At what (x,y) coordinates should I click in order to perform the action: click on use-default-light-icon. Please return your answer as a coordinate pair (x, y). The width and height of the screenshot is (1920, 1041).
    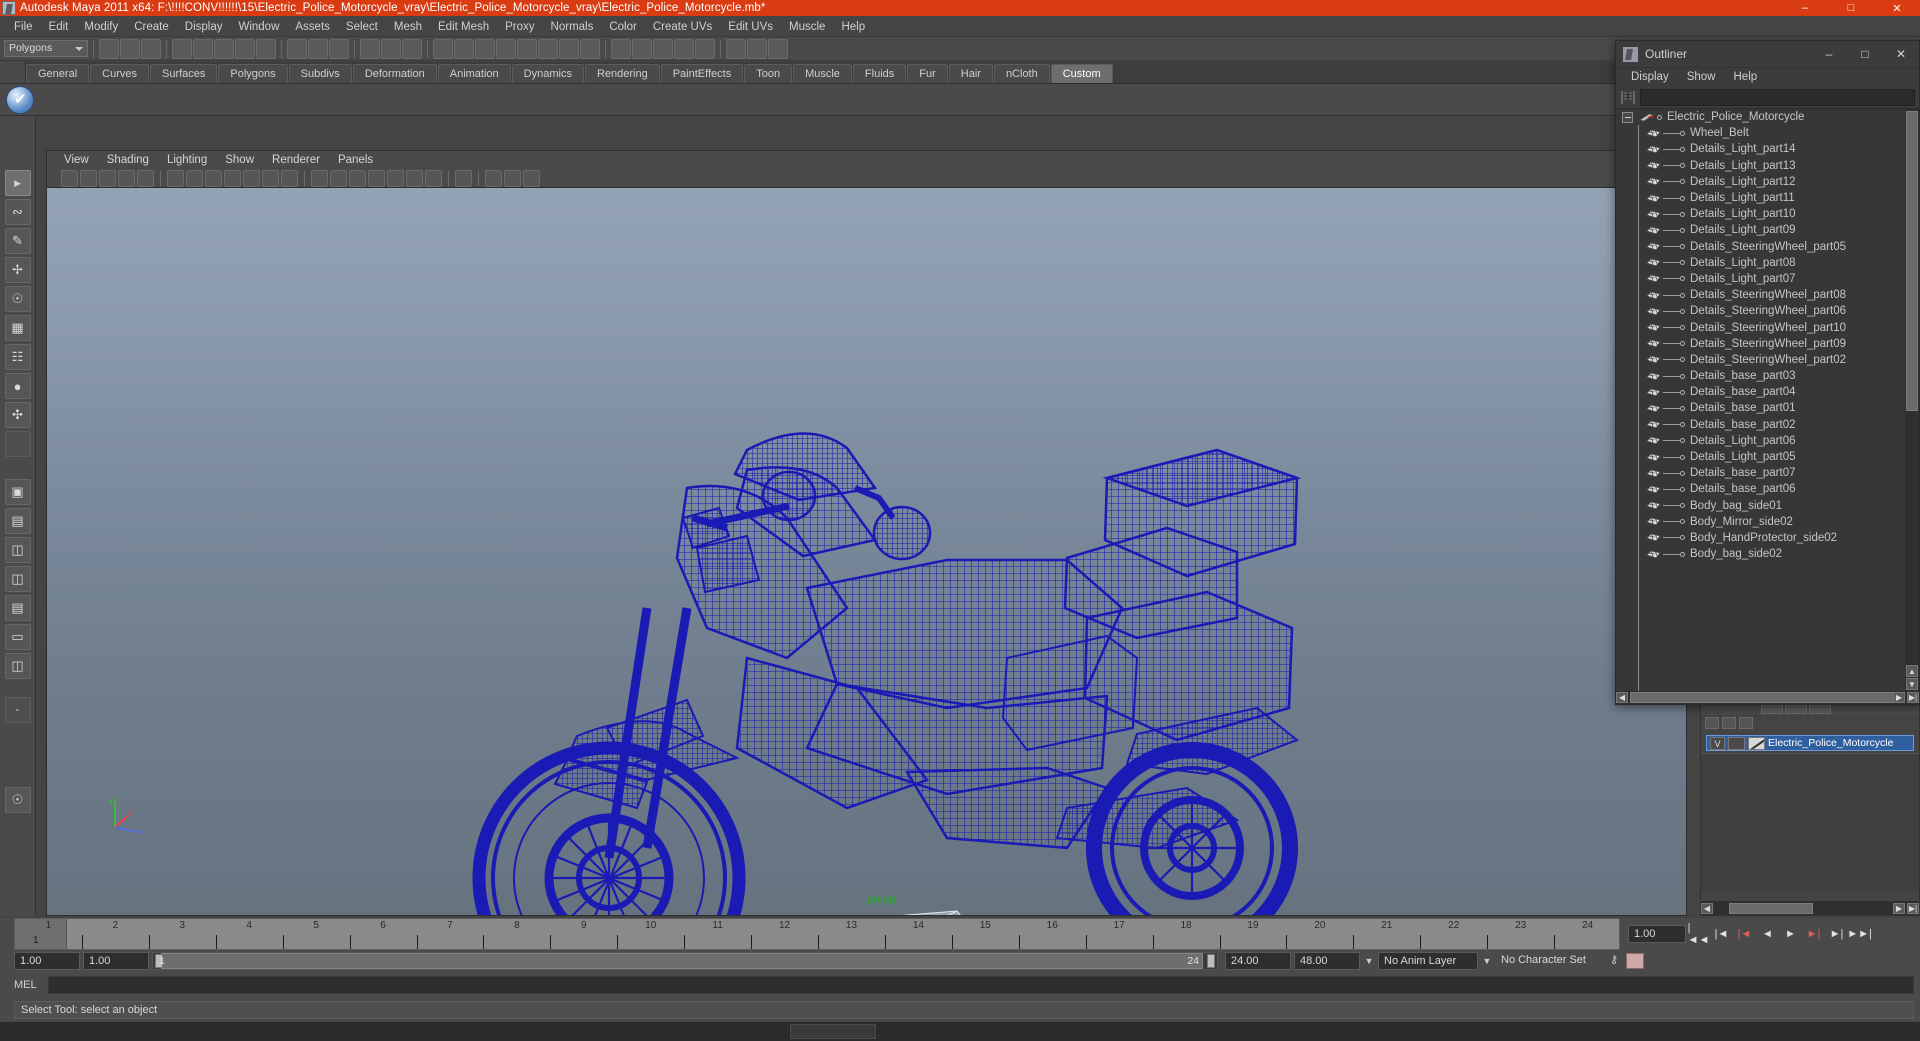
    Looking at the image, I should click on (414, 178).